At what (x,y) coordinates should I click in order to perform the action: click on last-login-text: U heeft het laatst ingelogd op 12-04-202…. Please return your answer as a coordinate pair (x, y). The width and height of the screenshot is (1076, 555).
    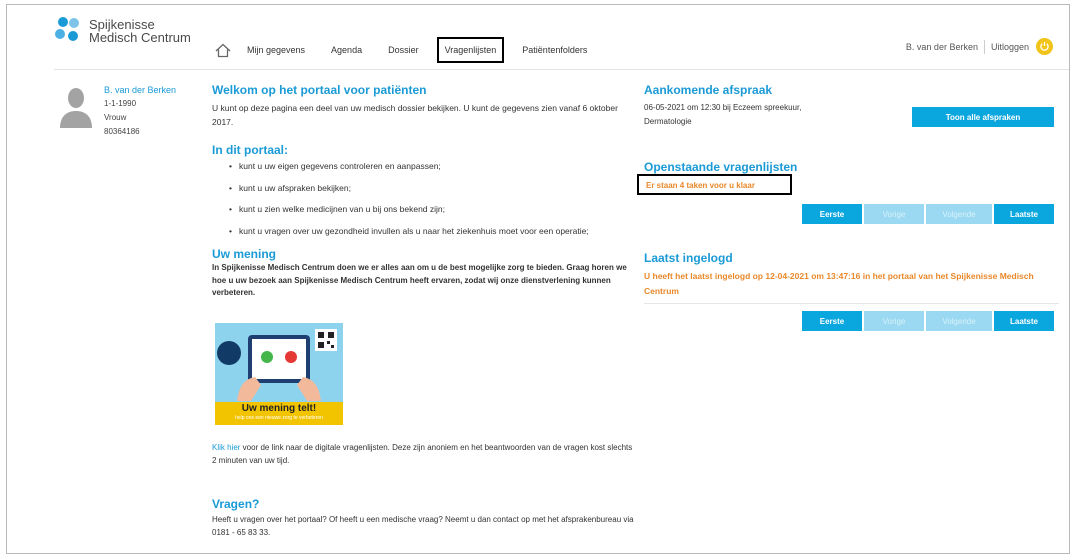
    Looking at the image, I should click on (839, 283).